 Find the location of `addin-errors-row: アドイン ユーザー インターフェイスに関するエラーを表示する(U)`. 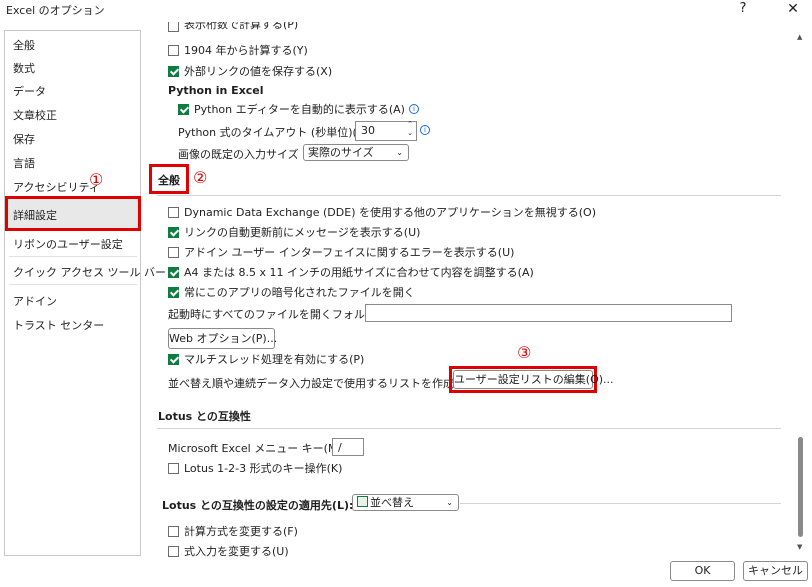

addin-errors-row: アドイン ユーザー インターフェイスに関するエラーを表示する(U) is located at coordinates (341, 252).